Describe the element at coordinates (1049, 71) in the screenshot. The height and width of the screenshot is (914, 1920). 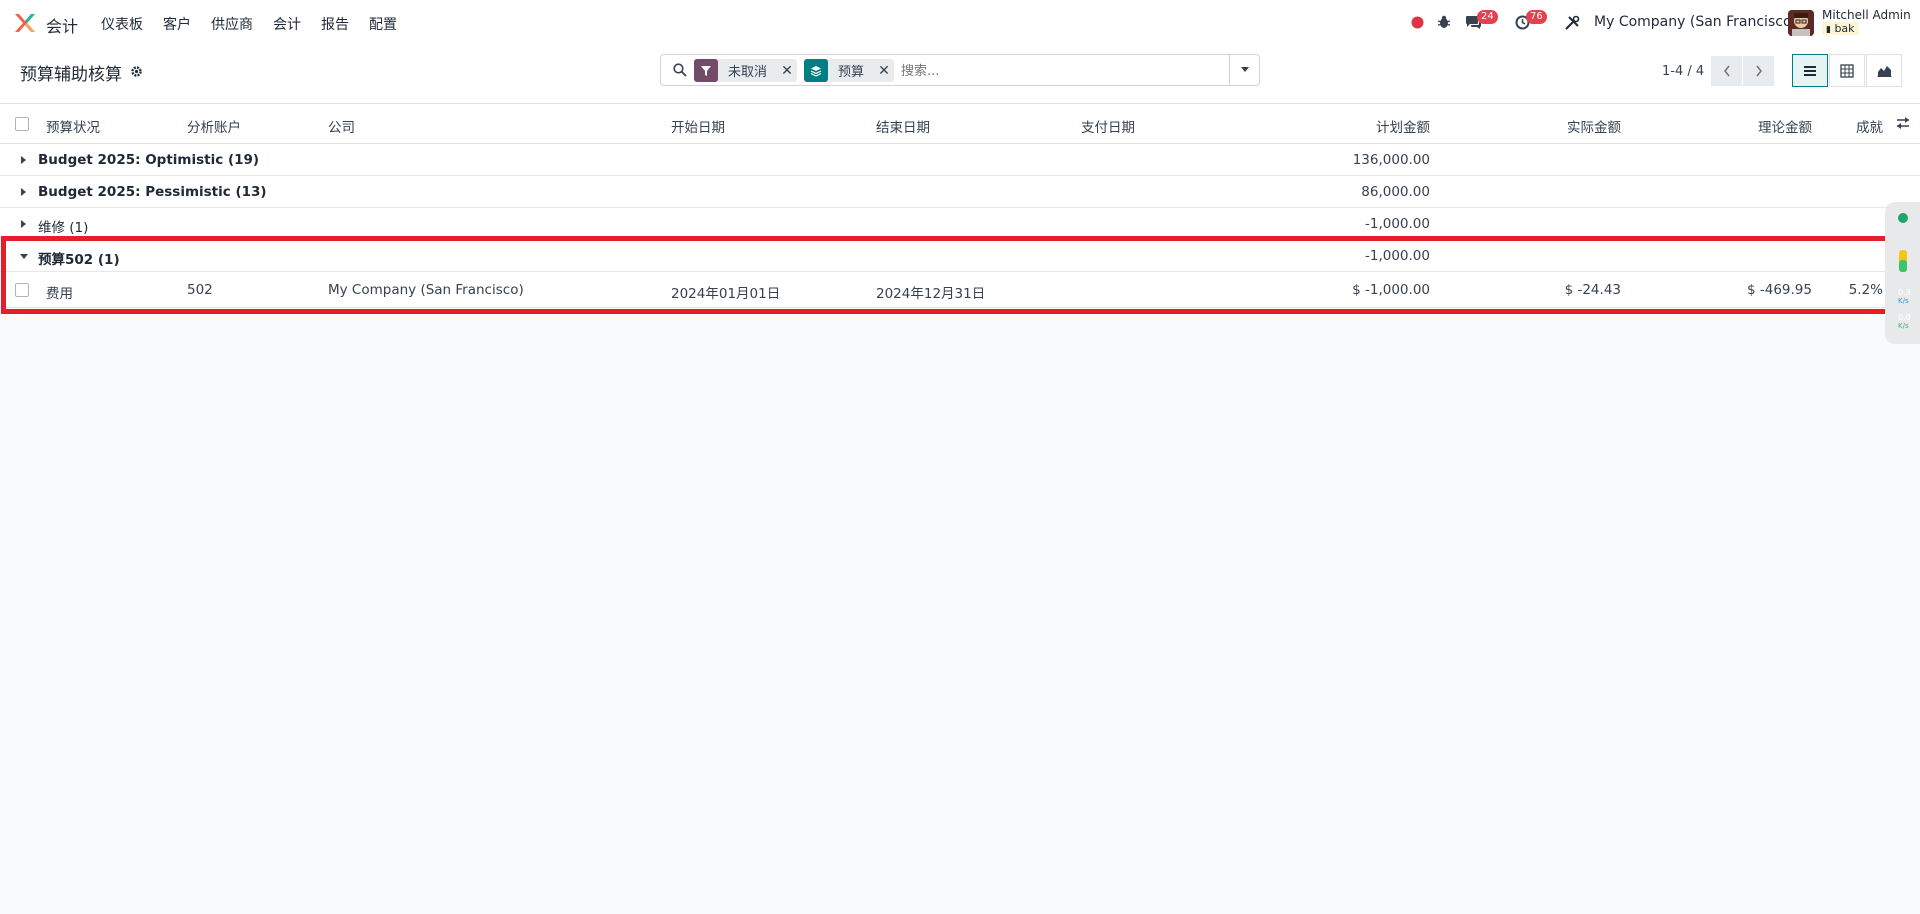
I see `search-input` at that location.